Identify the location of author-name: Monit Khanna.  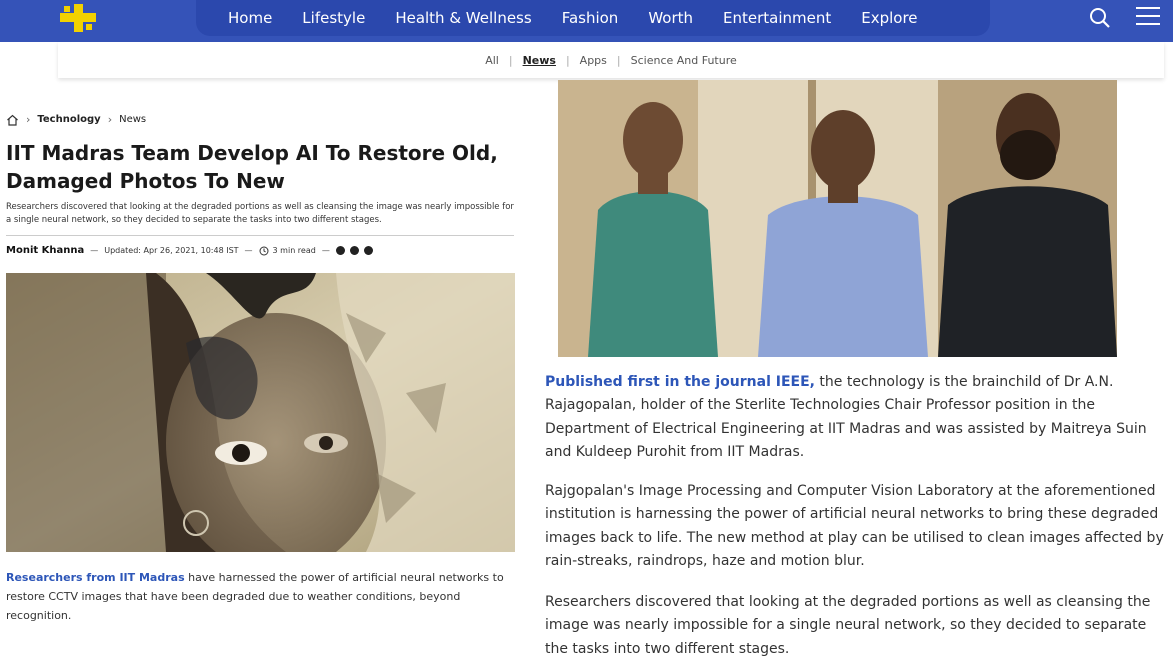
(45, 250).